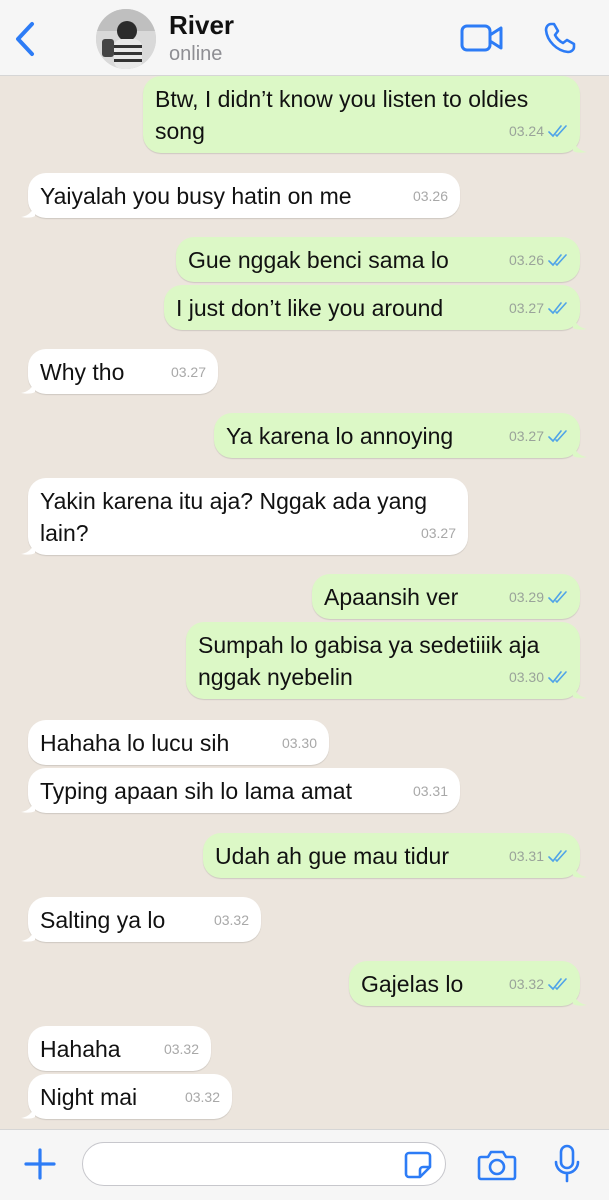 This screenshot has width=609, height=1200. What do you see at coordinates (264, 1164) in the screenshot?
I see `message-input` at bounding box center [264, 1164].